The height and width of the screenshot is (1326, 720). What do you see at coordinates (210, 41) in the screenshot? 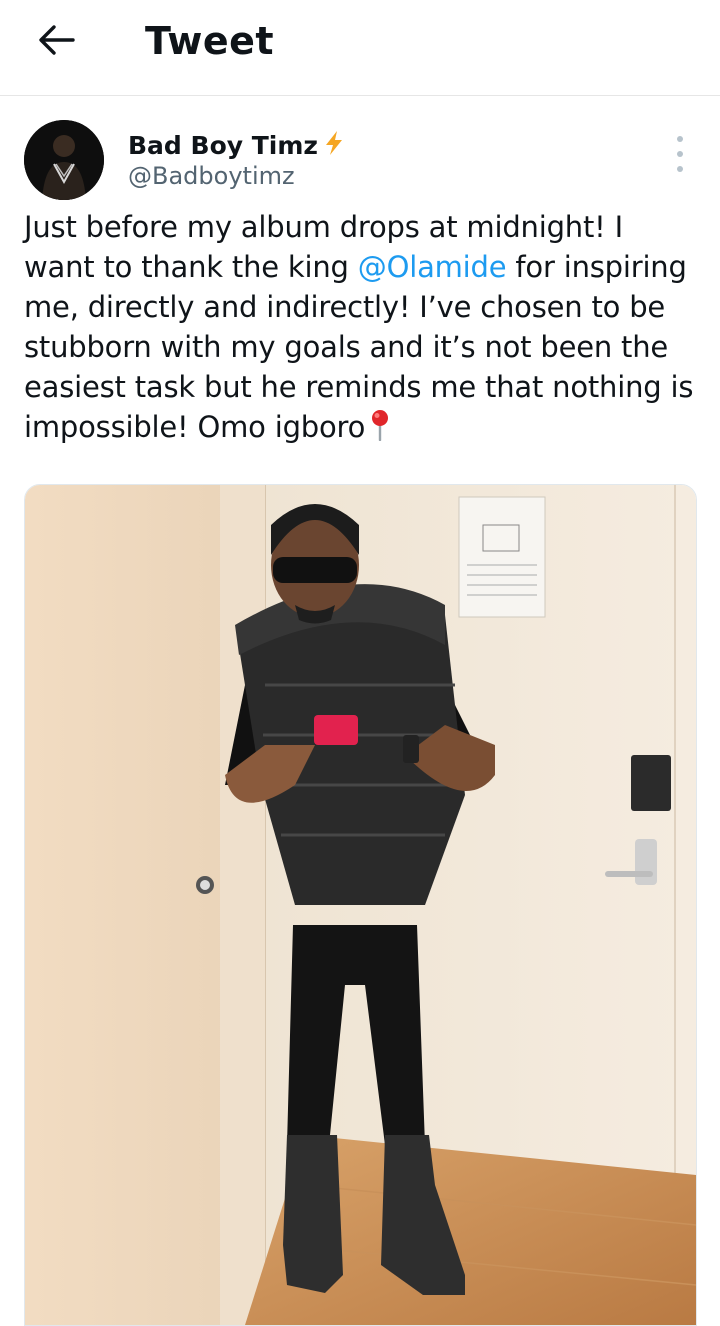
I see `page-title: Tweet` at bounding box center [210, 41].